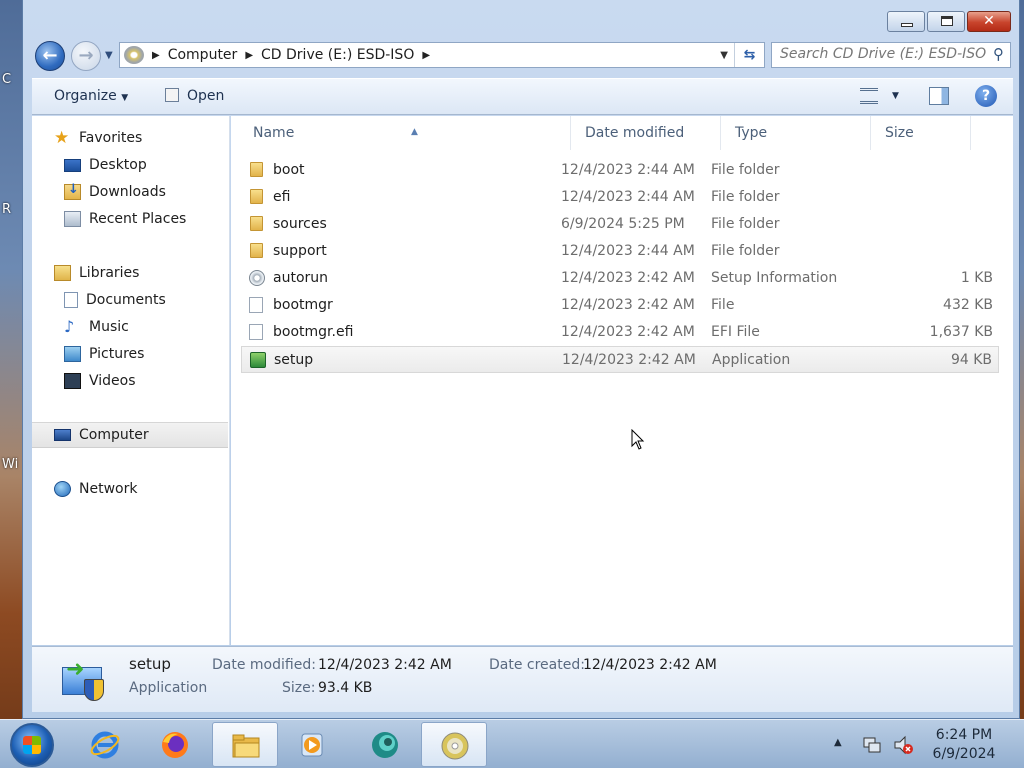 This screenshot has width=1024, height=768. Describe the element at coordinates (130, 327) in the screenshot. I see `nav-music: ♪ Music` at that location.